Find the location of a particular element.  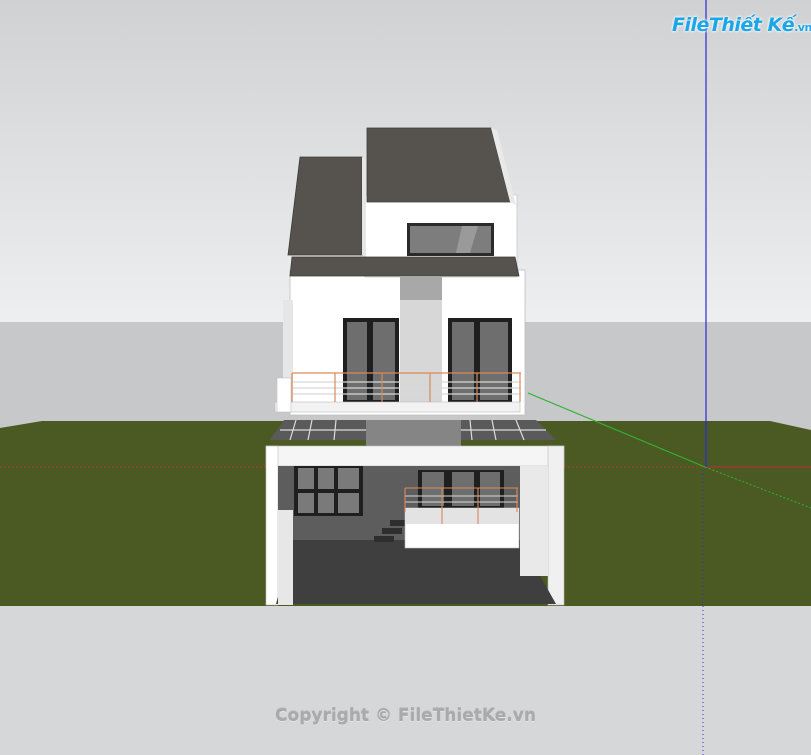

left-column is located at coordinates (272, 525).